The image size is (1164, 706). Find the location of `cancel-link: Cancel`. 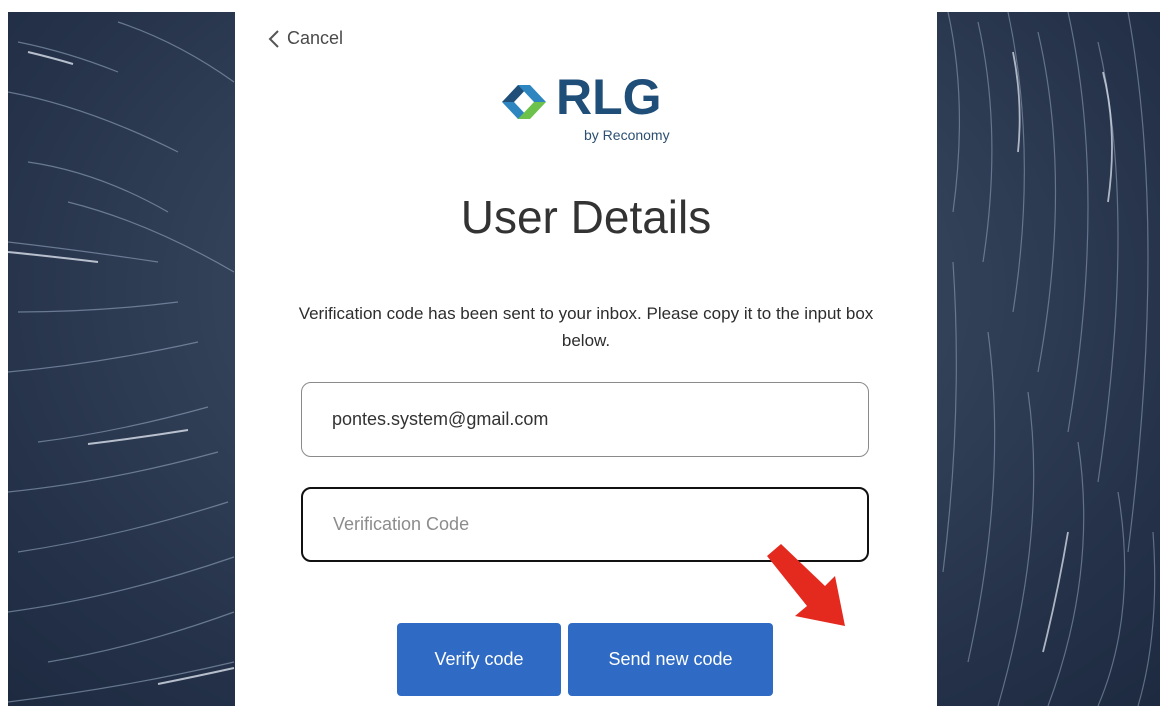

cancel-link: Cancel is located at coordinates (305, 38).